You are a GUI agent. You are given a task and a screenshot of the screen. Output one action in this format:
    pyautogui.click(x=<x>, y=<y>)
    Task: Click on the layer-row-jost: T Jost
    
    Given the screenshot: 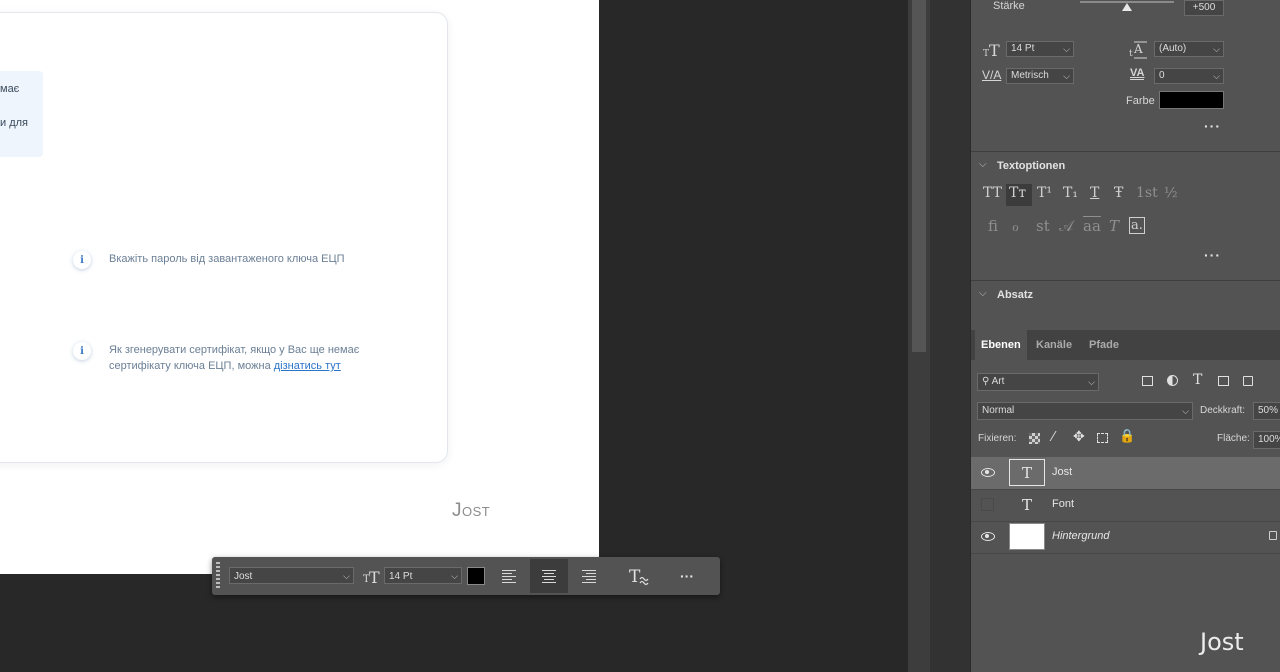 What is the action you would take?
    pyautogui.click(x=1125, y=473)
    